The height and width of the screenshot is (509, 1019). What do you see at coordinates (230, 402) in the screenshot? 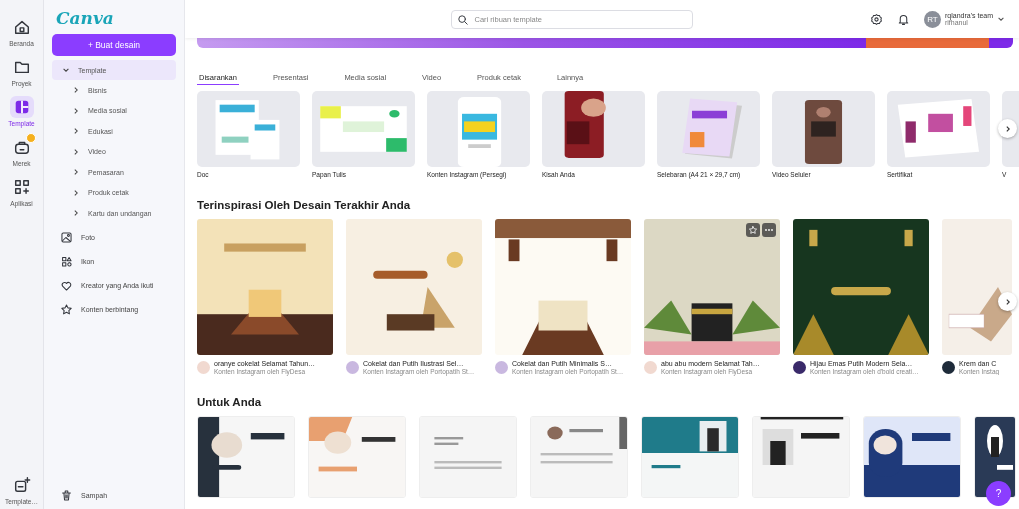
I see `section-title: Untuk Anda` at bounding box center [230, 402].